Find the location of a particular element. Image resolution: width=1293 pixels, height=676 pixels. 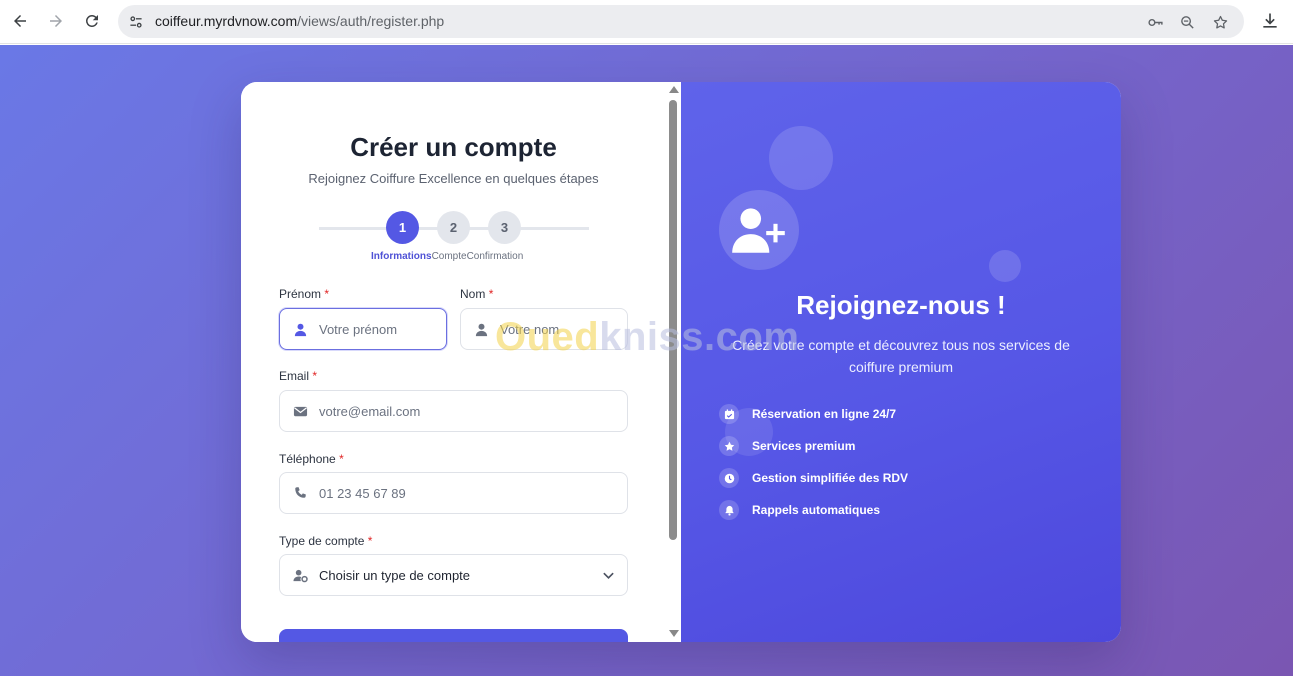

prenom-label: Prénom * is located at coordinates (304, 294).